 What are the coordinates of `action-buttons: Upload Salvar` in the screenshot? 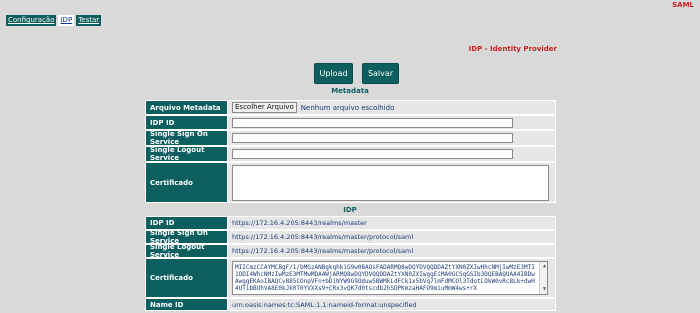 It's located at (356, 73).